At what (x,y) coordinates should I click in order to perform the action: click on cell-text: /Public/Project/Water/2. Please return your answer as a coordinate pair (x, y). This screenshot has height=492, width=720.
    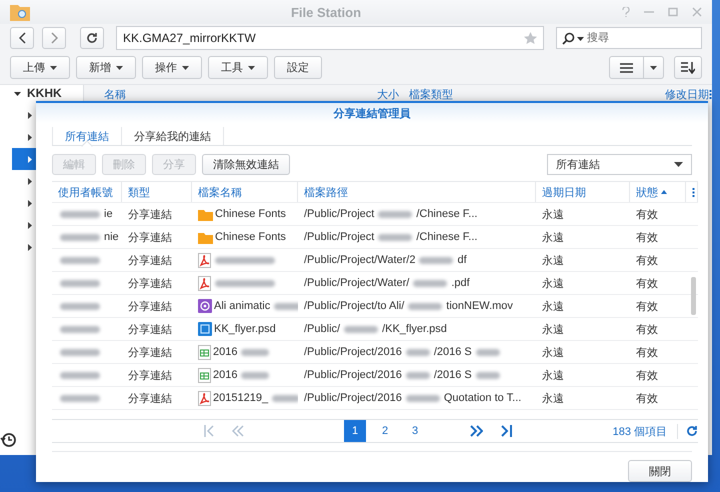
    Looking at the image, I should click on (360, 260).